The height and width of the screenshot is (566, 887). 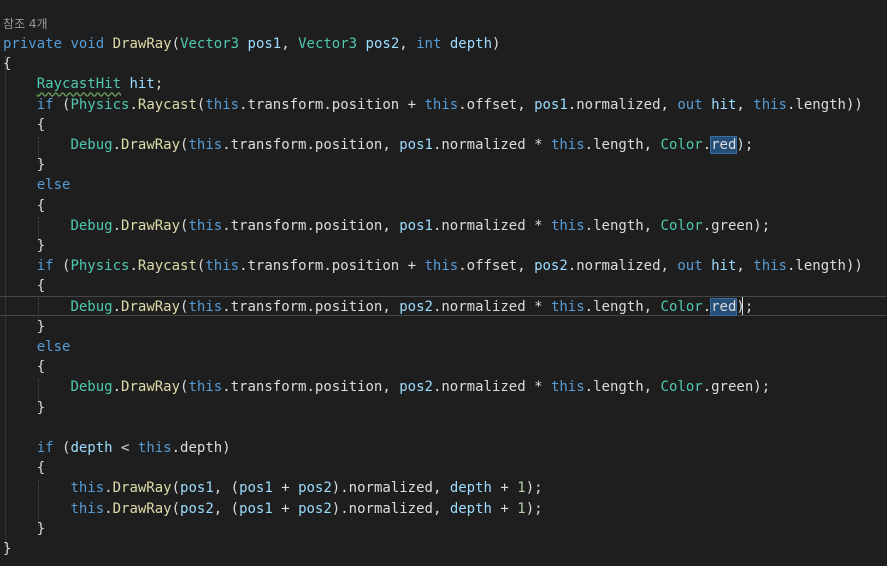 I want to click on code-token: ).normalized,, so click(x=390, y=508).